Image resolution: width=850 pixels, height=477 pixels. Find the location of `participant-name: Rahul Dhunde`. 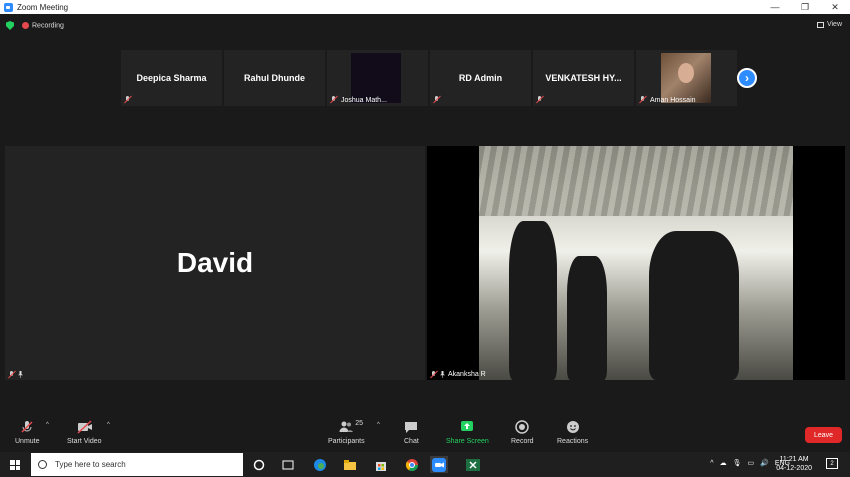

participant-name: Rahul Dhunde is located at coordinates (274, 78).